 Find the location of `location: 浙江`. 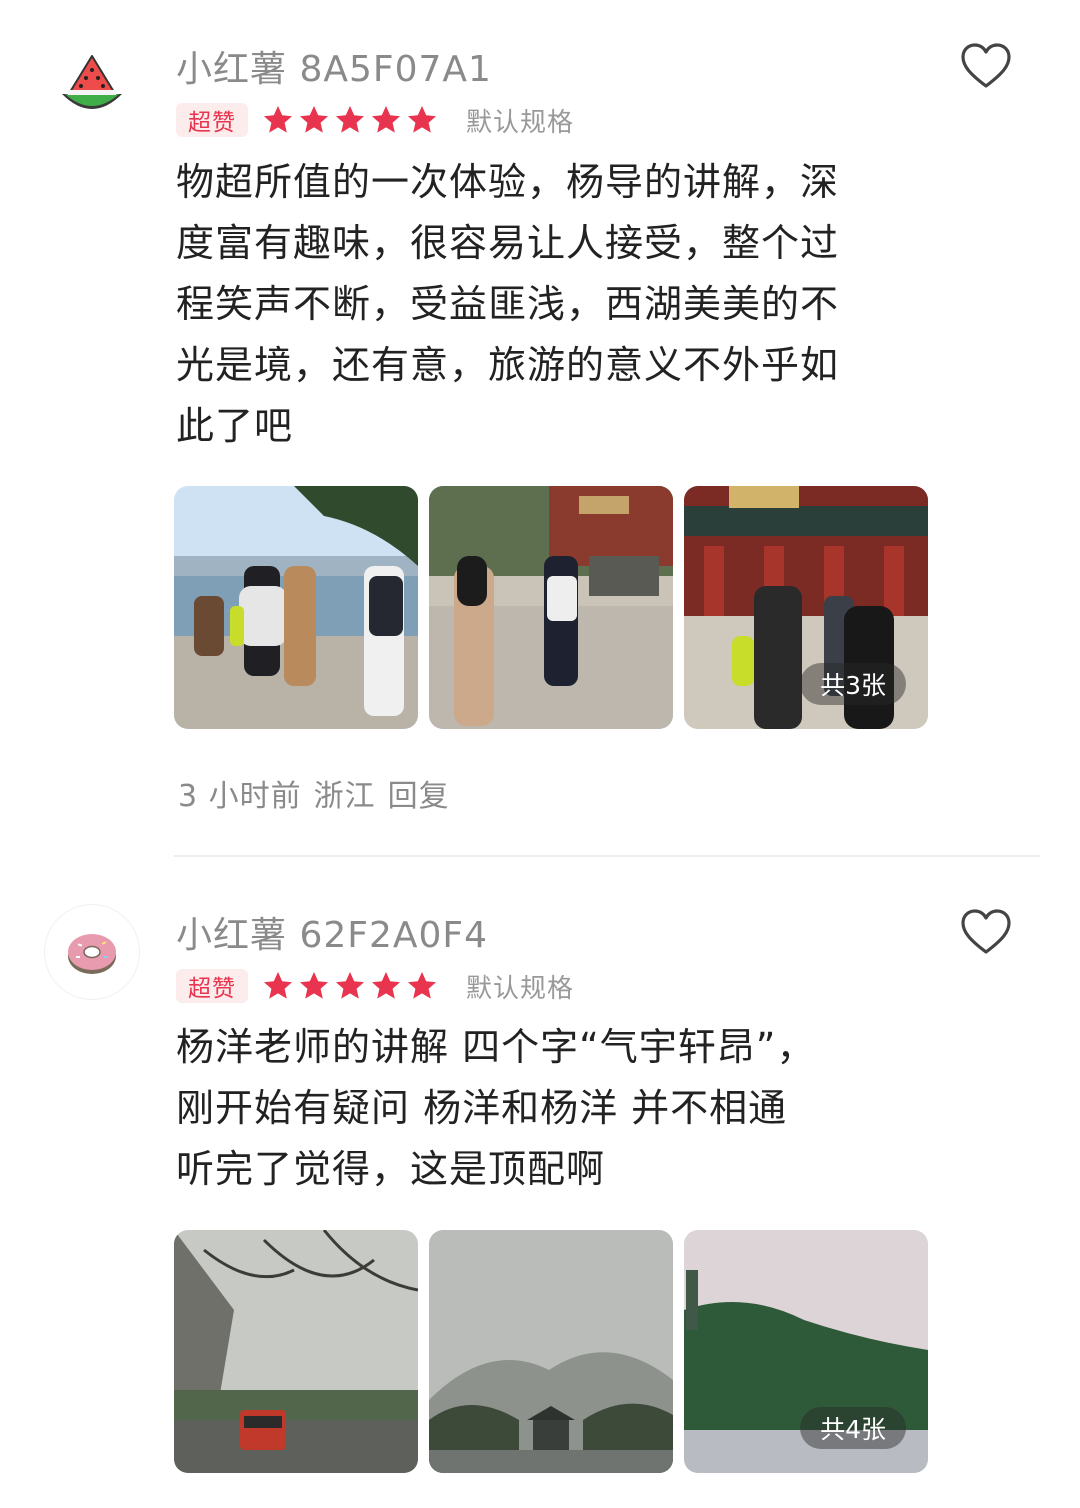

location: 浙江 is located at coordinates (344, 796).